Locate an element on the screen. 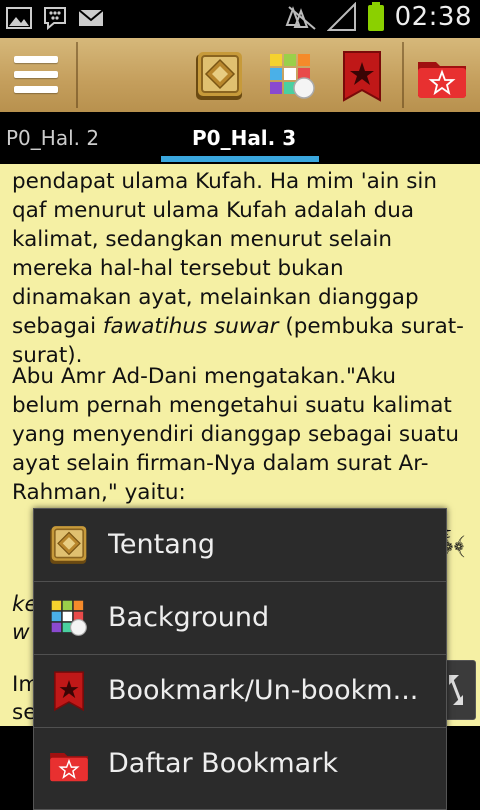 Image resolution: width=480 pixels, height=810 pixels. menu-item-daftar-bookmark: Daftar Bookmark is located at coordinates (240, 764).